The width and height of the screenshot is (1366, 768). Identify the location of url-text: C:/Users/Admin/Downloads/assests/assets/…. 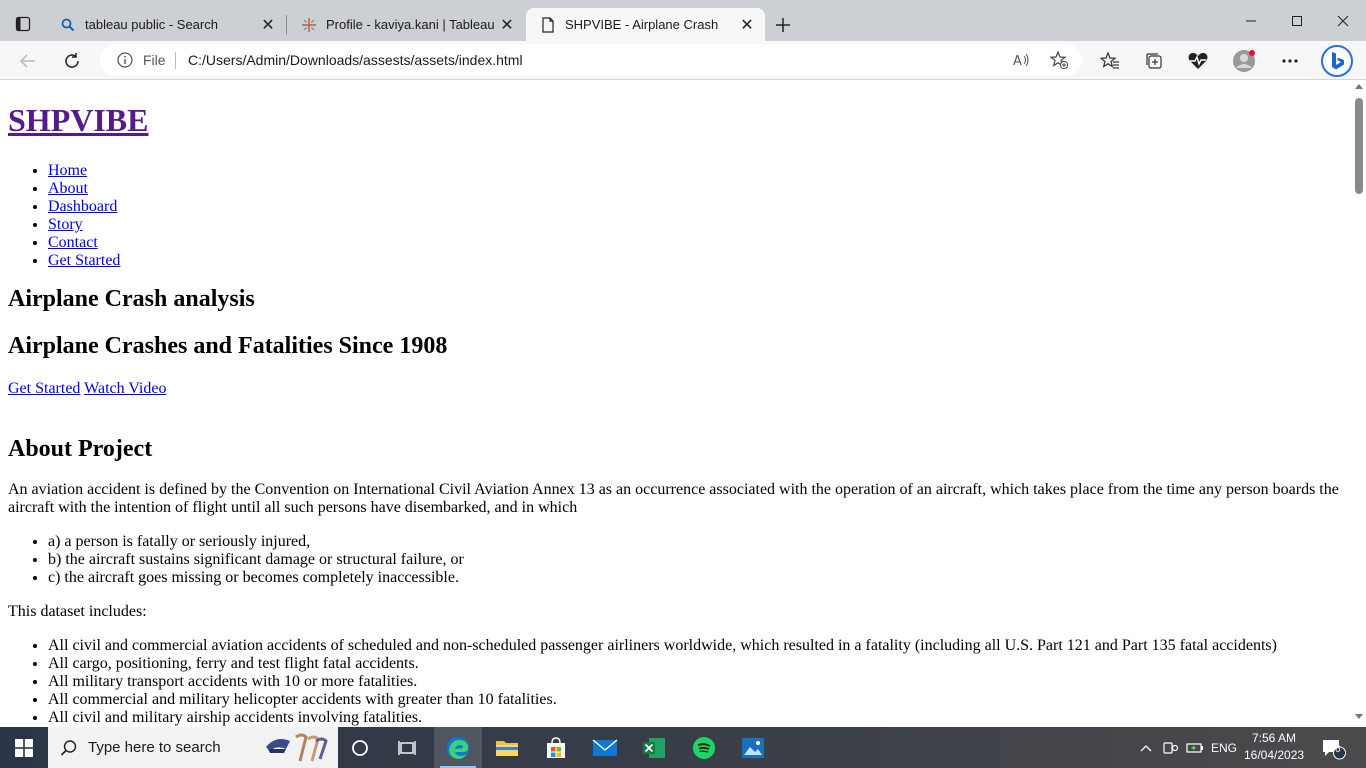
(355, 60).